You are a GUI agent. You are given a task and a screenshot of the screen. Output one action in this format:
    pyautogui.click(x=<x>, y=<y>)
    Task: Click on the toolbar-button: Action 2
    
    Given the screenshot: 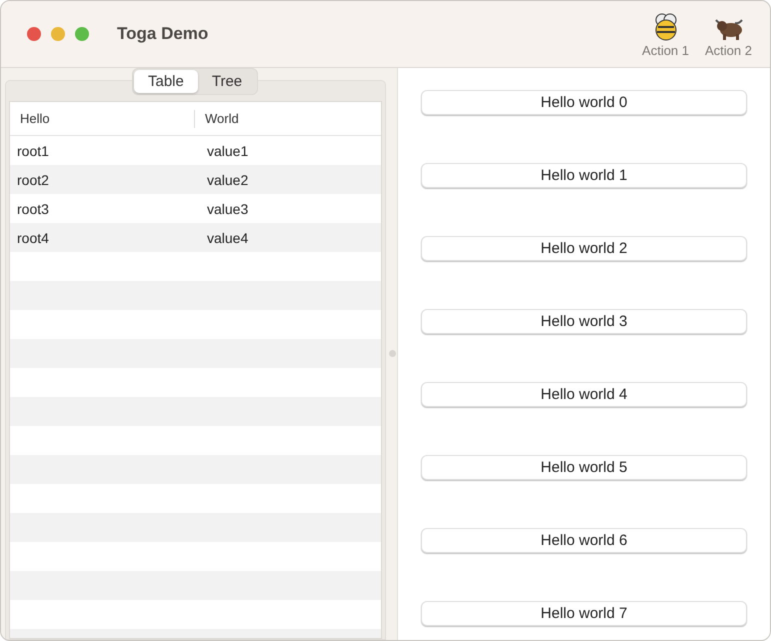 What is the action you would take?
    pyautogui.click(x=728, y=34)
    